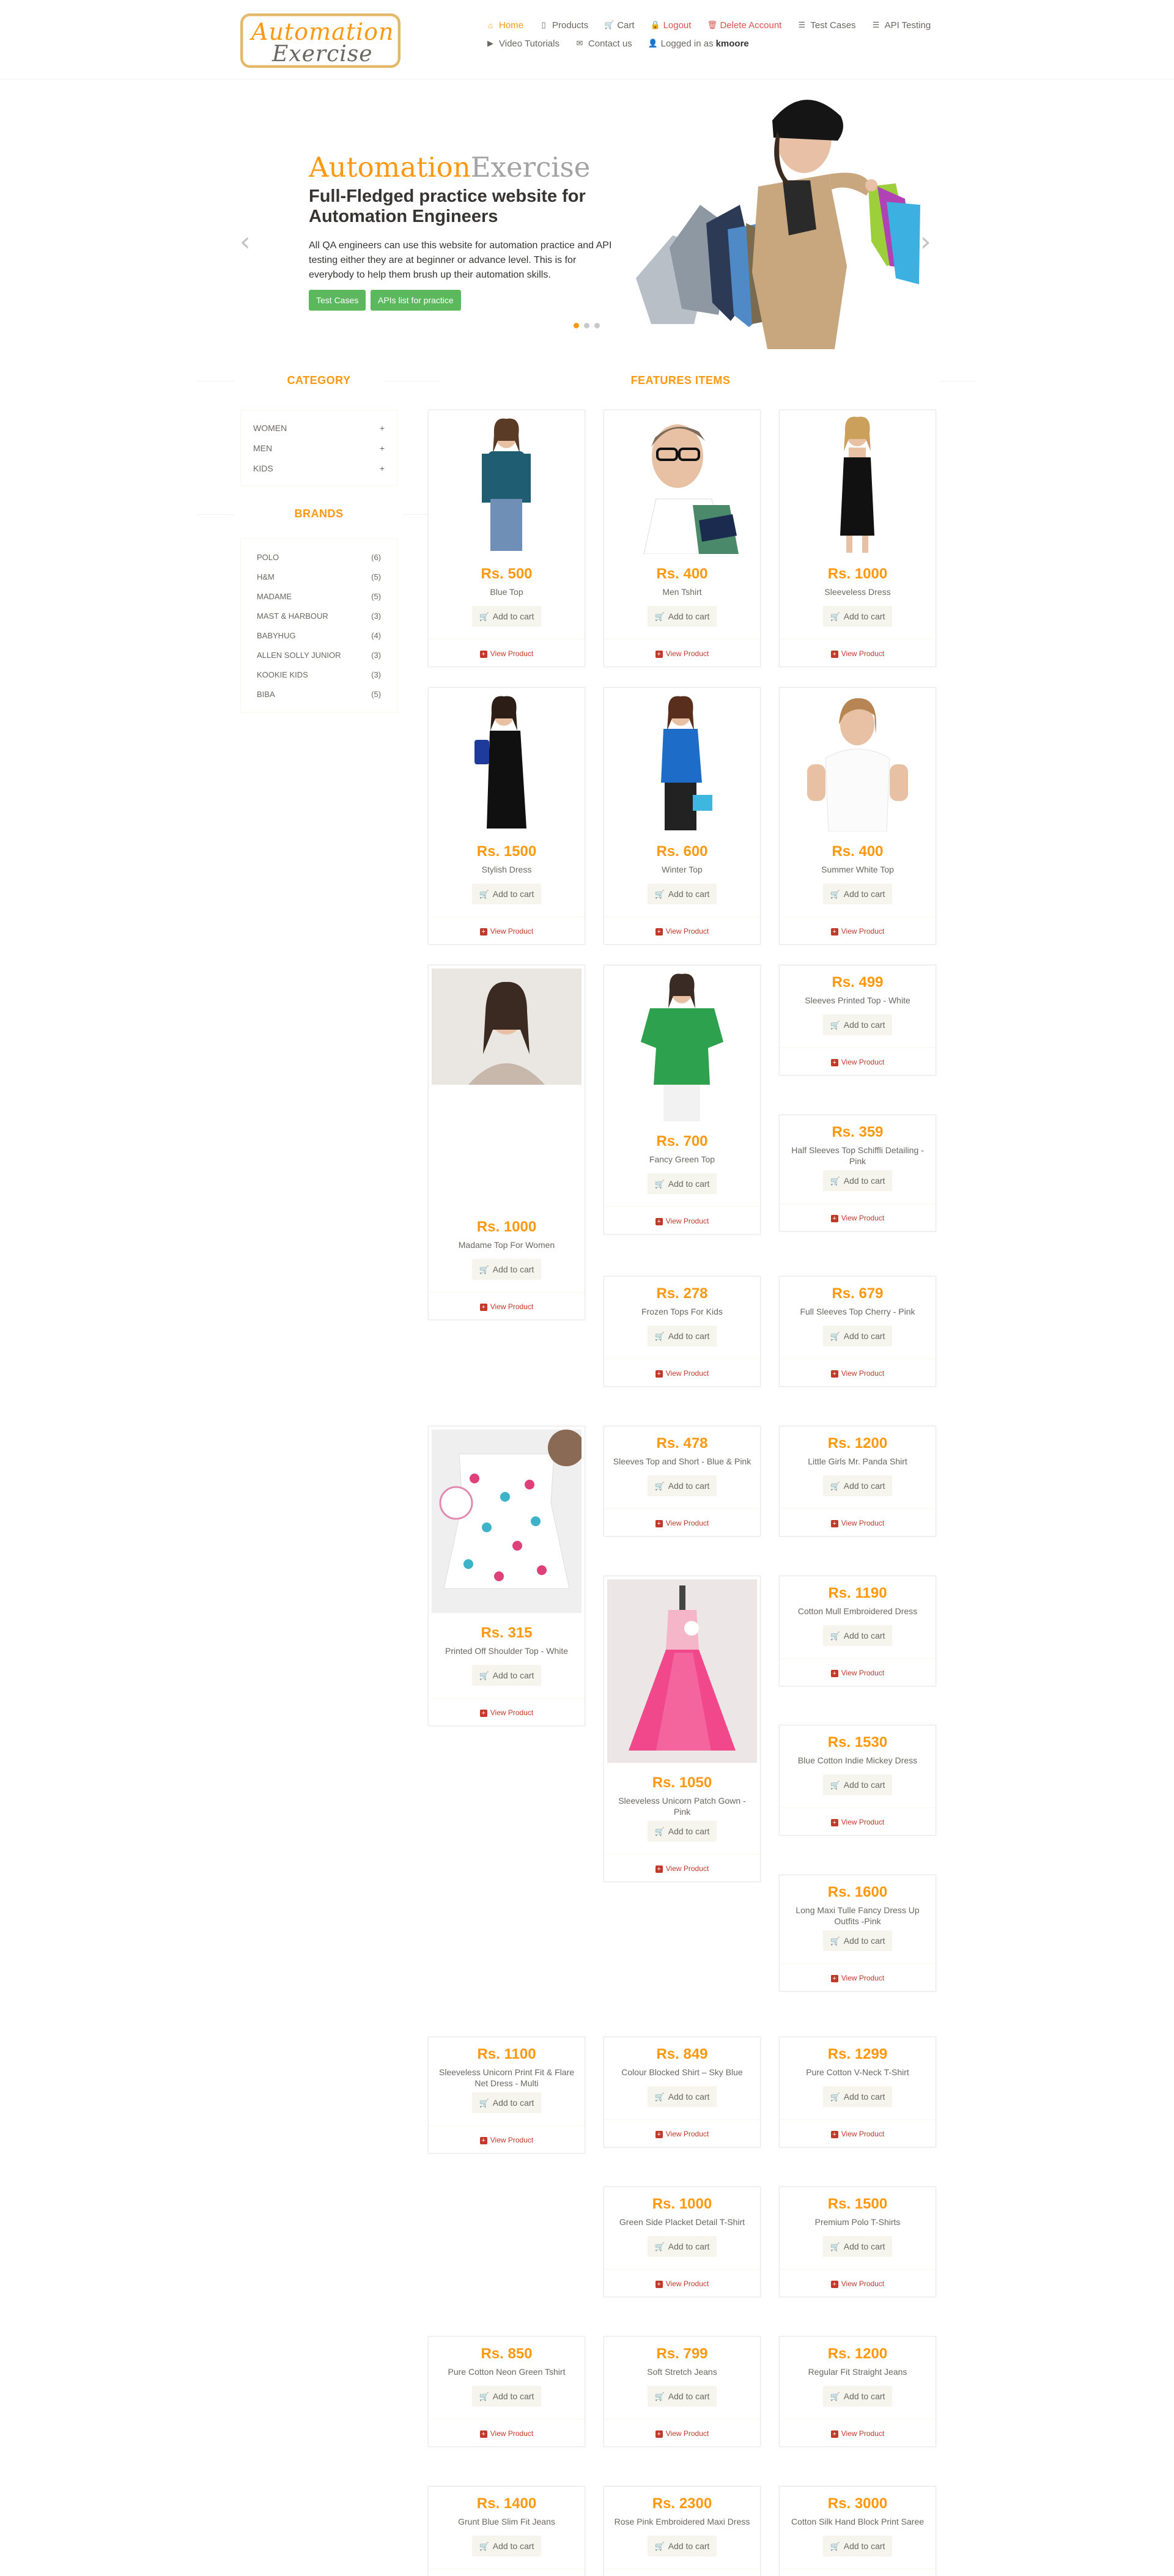  Describe the element at coordinates (319, 468) in the screenshot. I see `category-kids: KIDS +` at that location.